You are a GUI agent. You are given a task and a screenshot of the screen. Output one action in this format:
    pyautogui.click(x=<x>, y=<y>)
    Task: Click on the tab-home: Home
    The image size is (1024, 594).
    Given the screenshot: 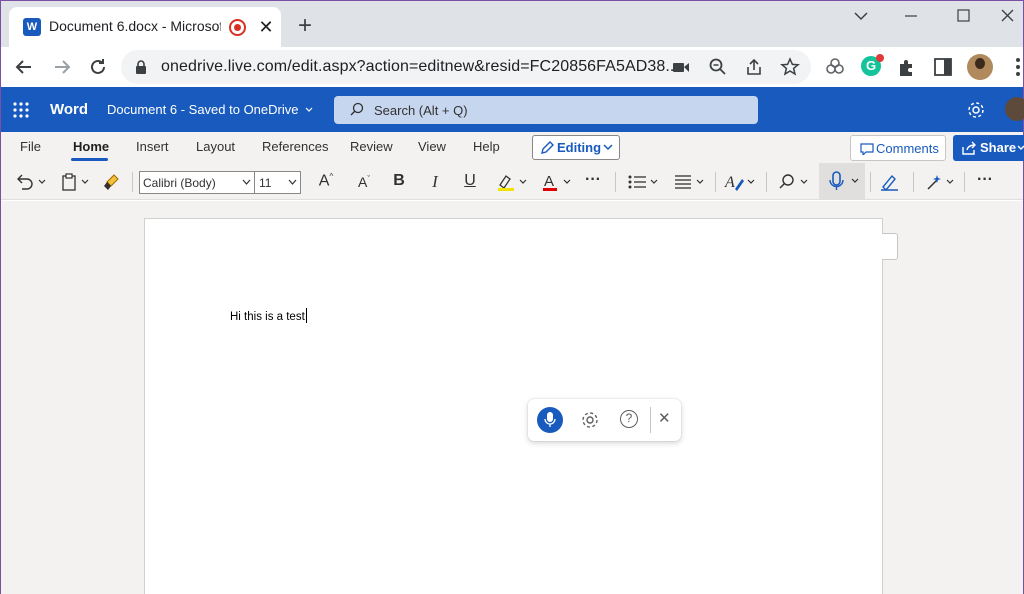 What is the action you would take?
    pyautogui.click(x=91, y=146)
    